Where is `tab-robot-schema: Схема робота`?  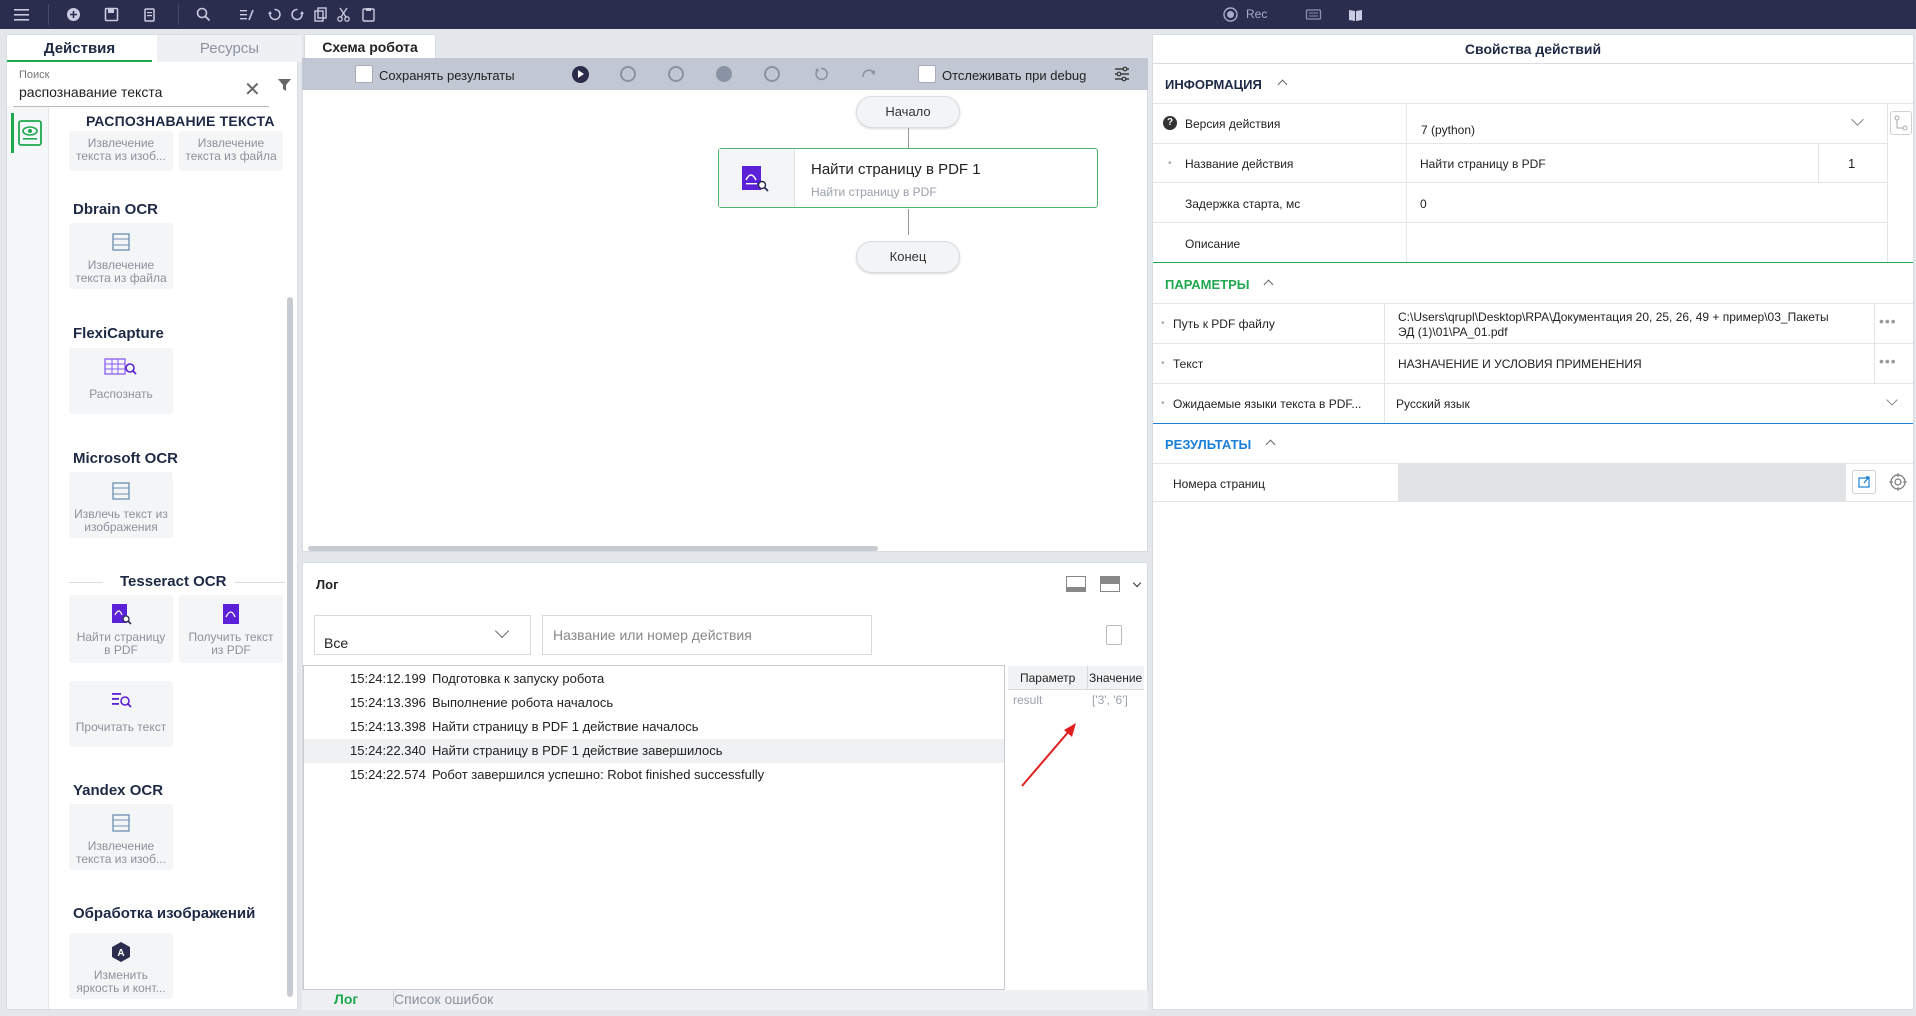
tab-robot-schema: Схема робота is located at coordinates (370, 46).